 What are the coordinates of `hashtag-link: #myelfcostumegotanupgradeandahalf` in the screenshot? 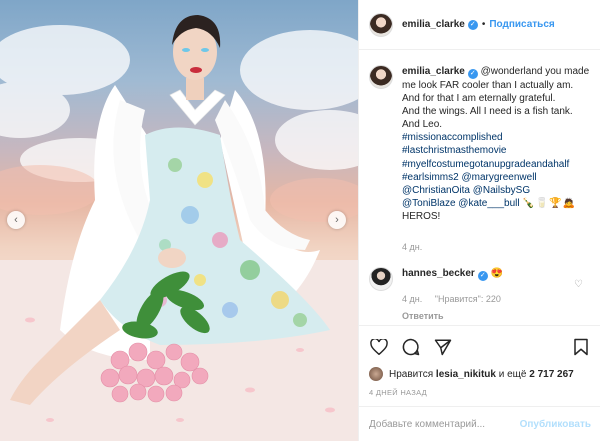 It's located at (485, 164).